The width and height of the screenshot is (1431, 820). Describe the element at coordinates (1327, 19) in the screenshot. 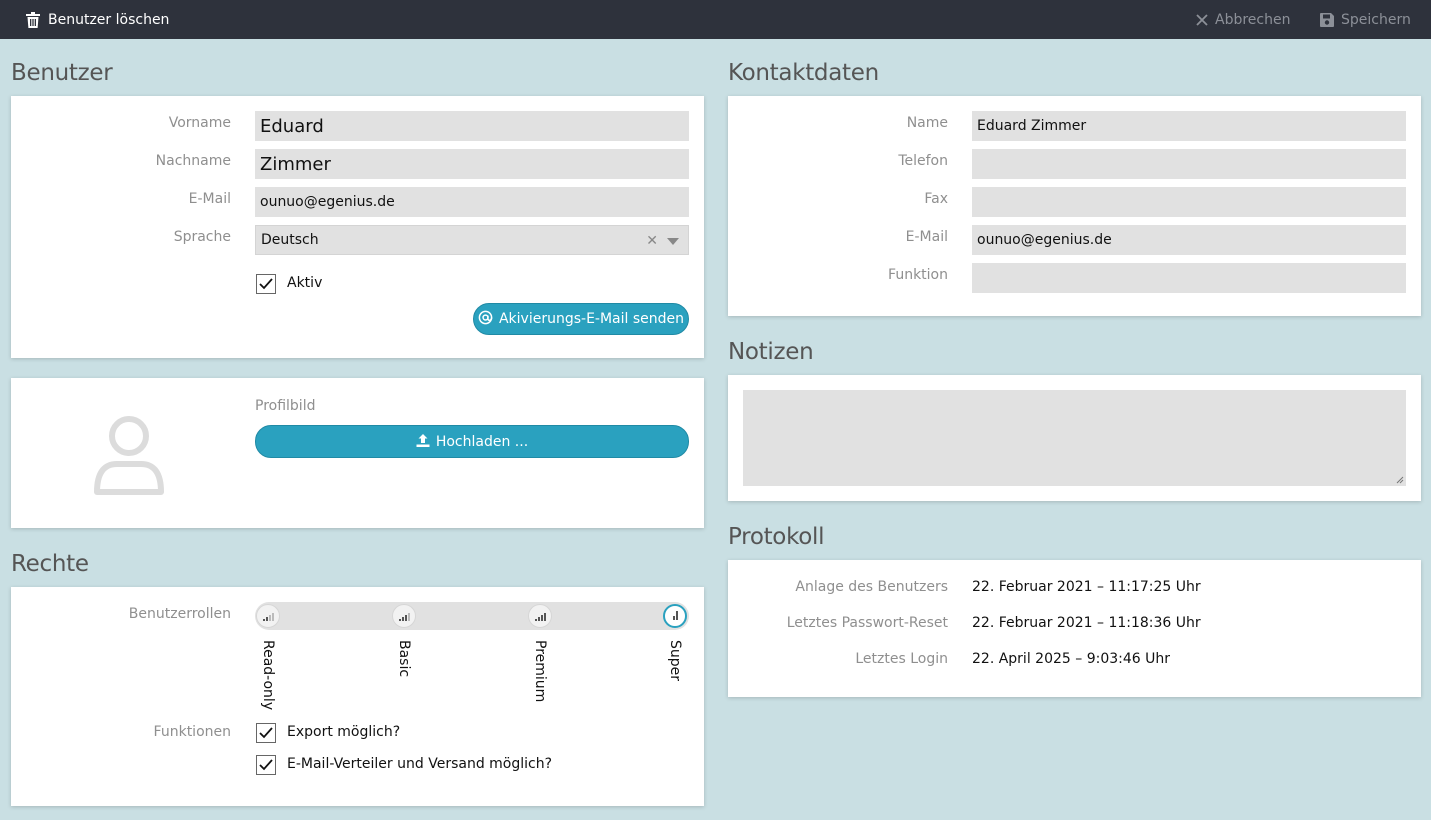

I see `floppy-disk-icon` at that location.